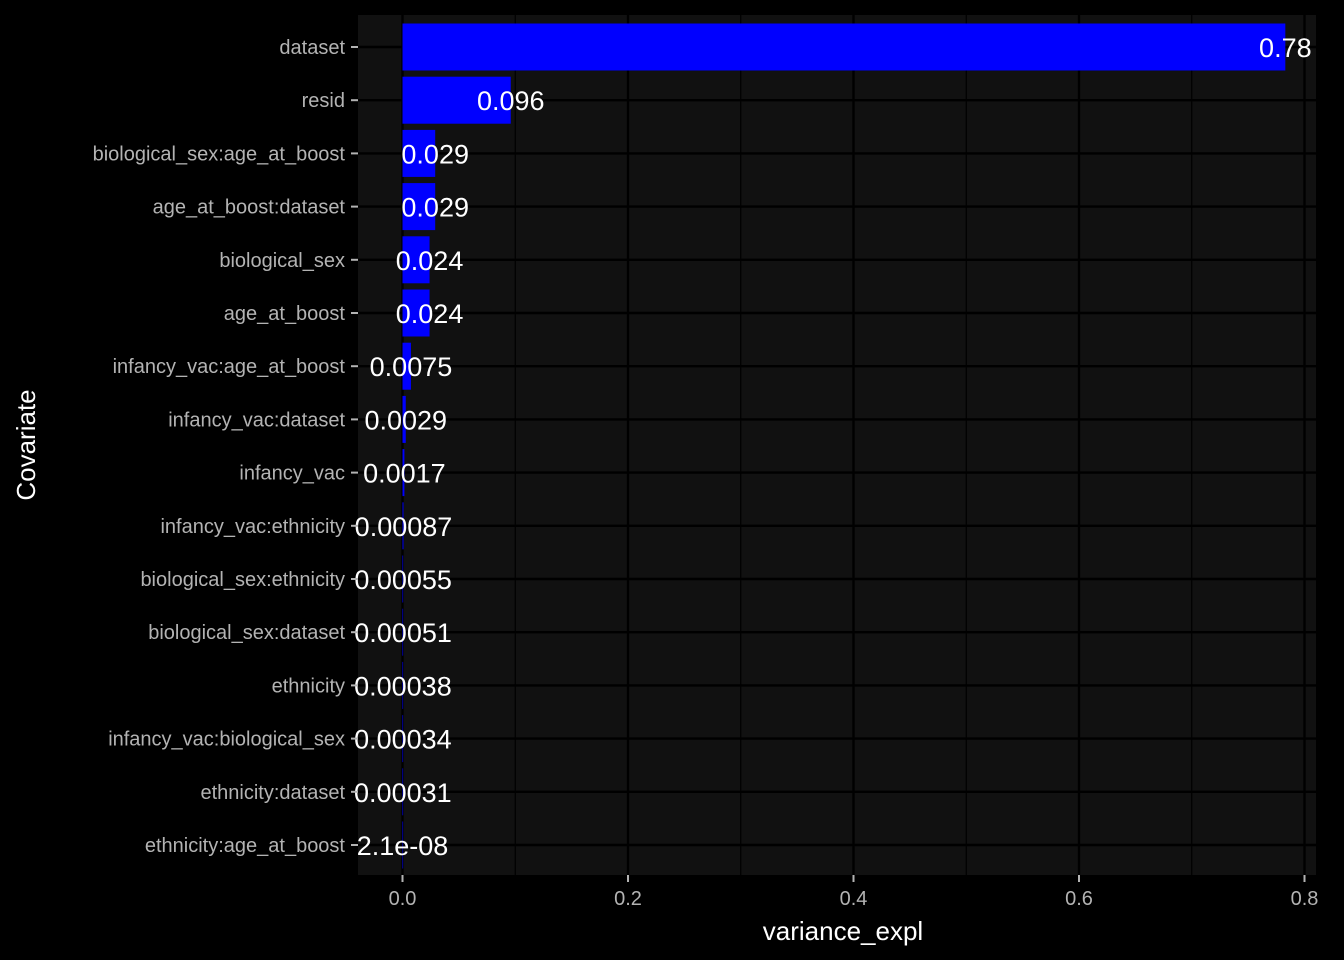  What do you see at coordinates (1285, 48) in the screenshot?
I see `bar-value-label: 0.78` at bounding box center [1285, 48].